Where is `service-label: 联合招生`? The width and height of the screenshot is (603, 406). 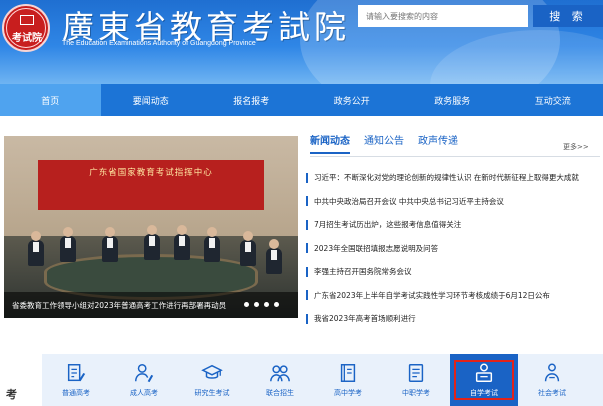 service-label: 联合招生 is located at coordinates (280, 393).